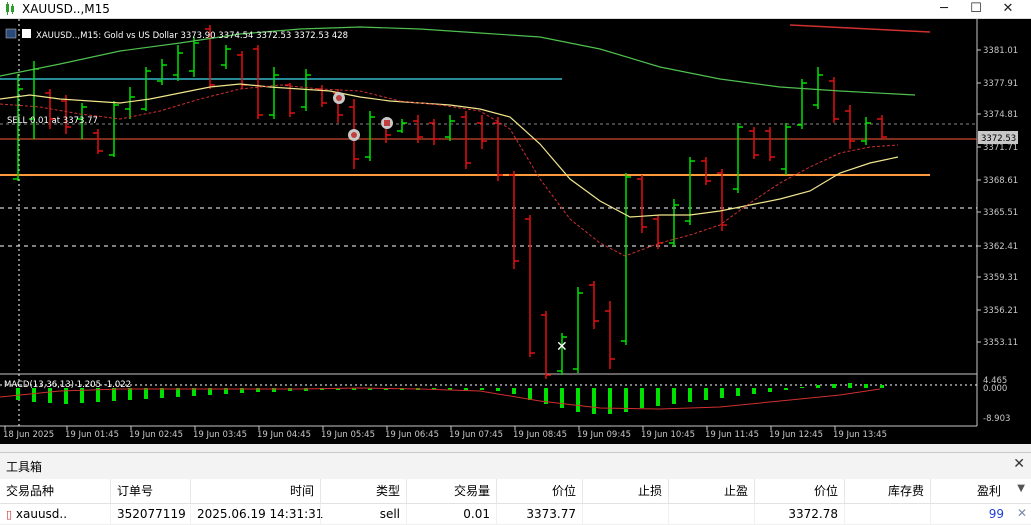 The height and width of the screenshot is (525, 1031). I want to click on row-symbol: ▯ xauusd.., so click(55, 514).